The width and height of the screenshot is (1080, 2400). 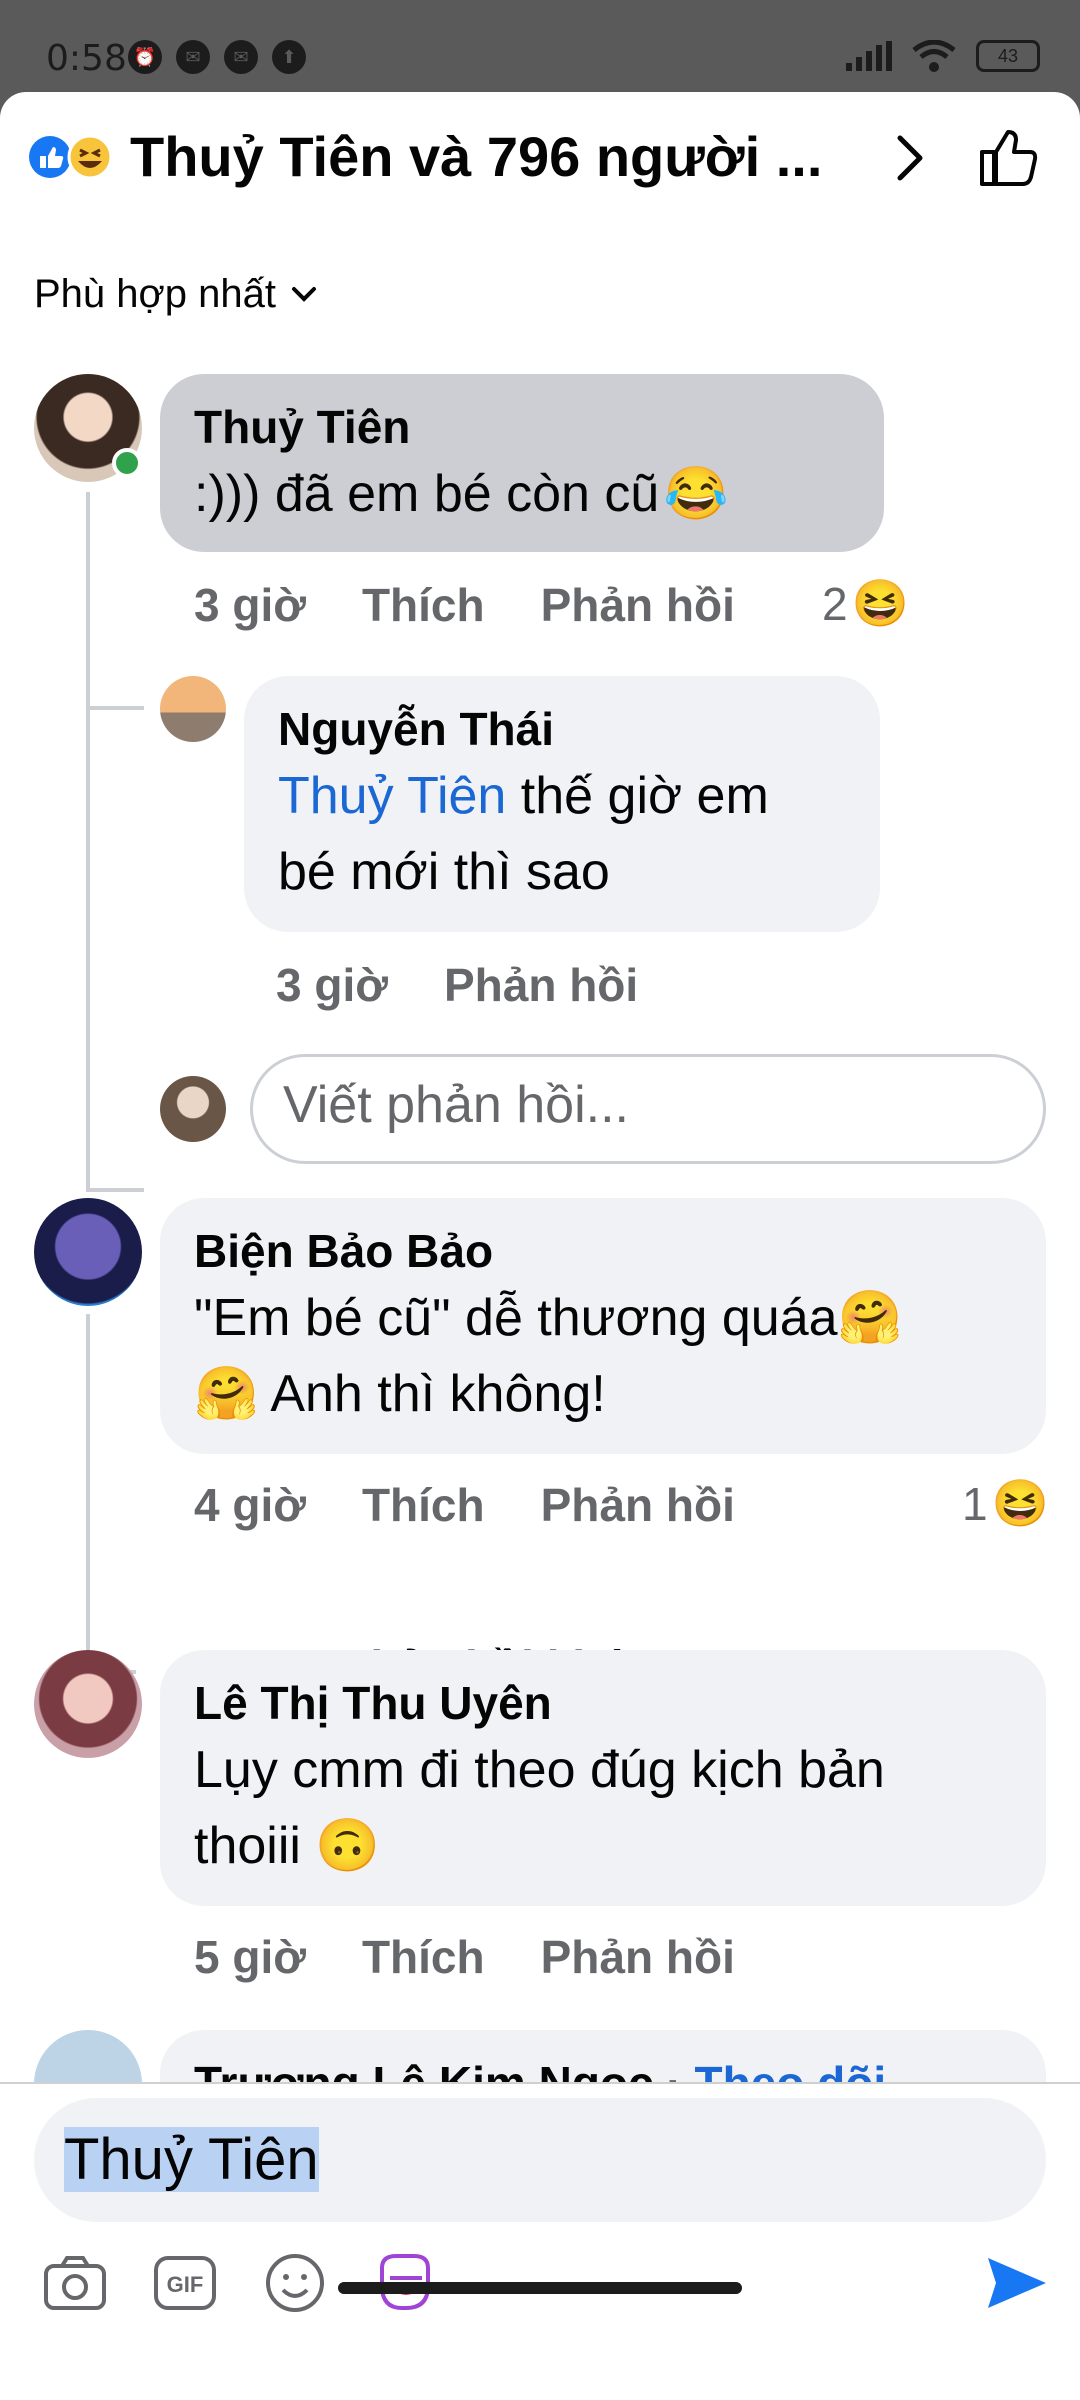 I want to click on battery-icon: 43, so click(x=1008, y=56).